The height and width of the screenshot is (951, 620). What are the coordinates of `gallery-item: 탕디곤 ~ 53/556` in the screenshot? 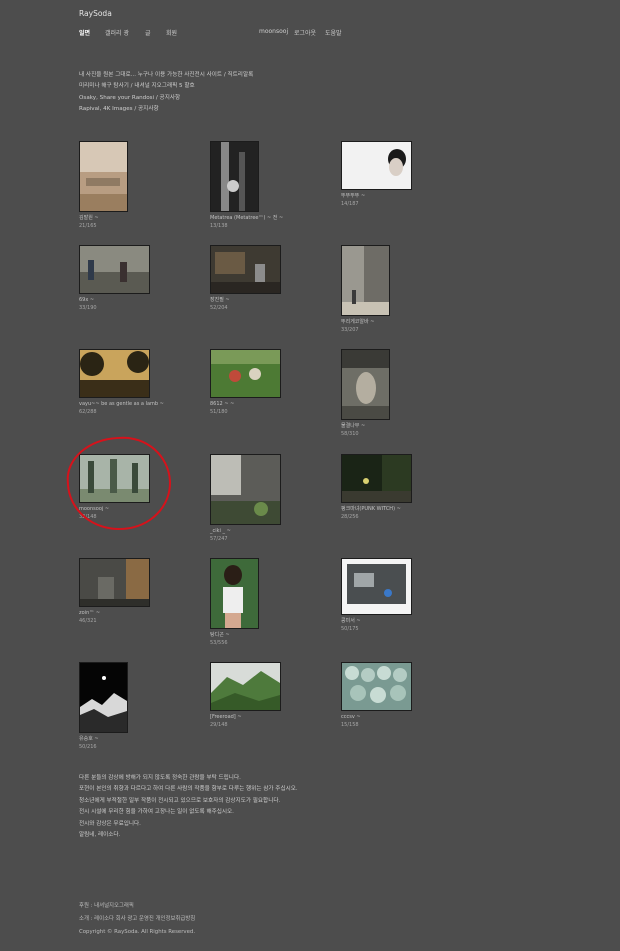 It's located at (270, 602).